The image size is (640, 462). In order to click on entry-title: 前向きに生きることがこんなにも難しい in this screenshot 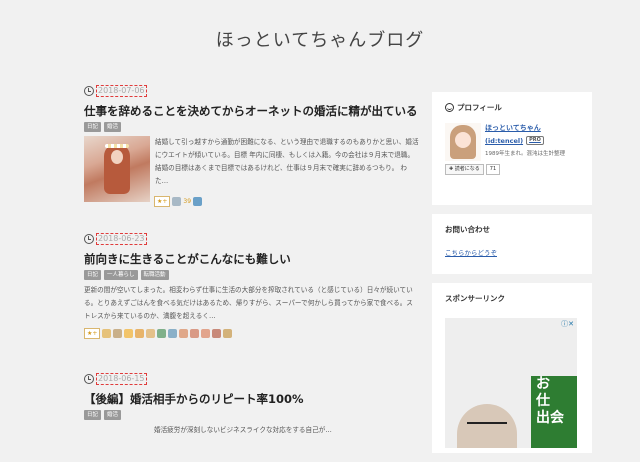, I will do `click(251, 259)`.